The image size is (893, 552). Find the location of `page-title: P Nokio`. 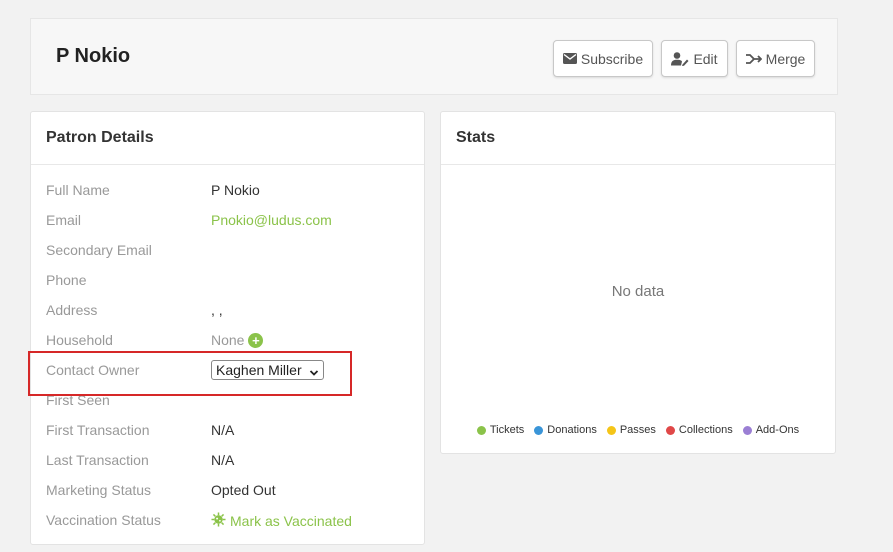

page-title: P Nokio is located at coordinates (93, 56).